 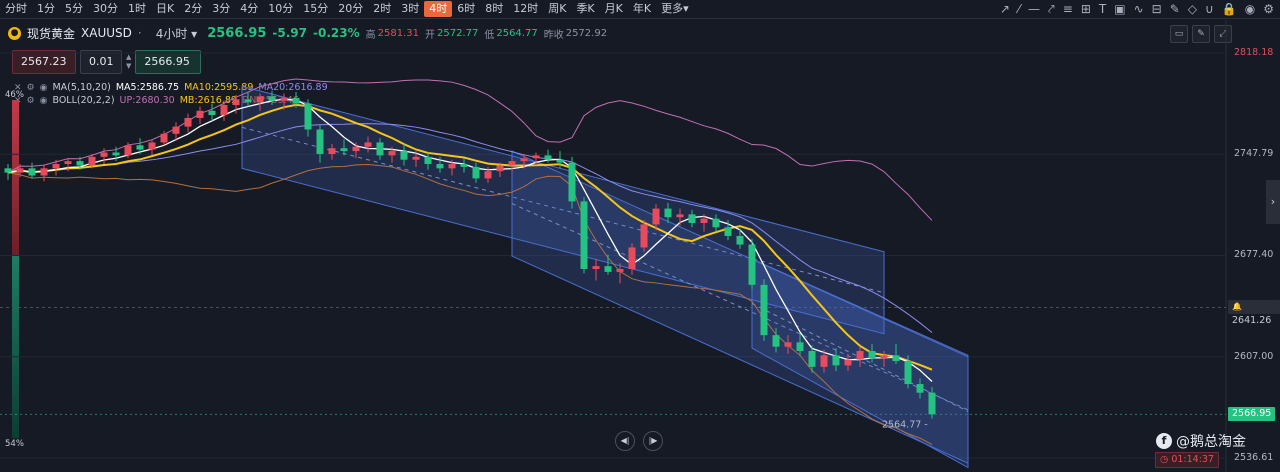 What do you see at coordinates (1187, 460) in the screenshot?
I see `countdown-timer: ◷ 01:14:37` at bounding box center [1187, 460].